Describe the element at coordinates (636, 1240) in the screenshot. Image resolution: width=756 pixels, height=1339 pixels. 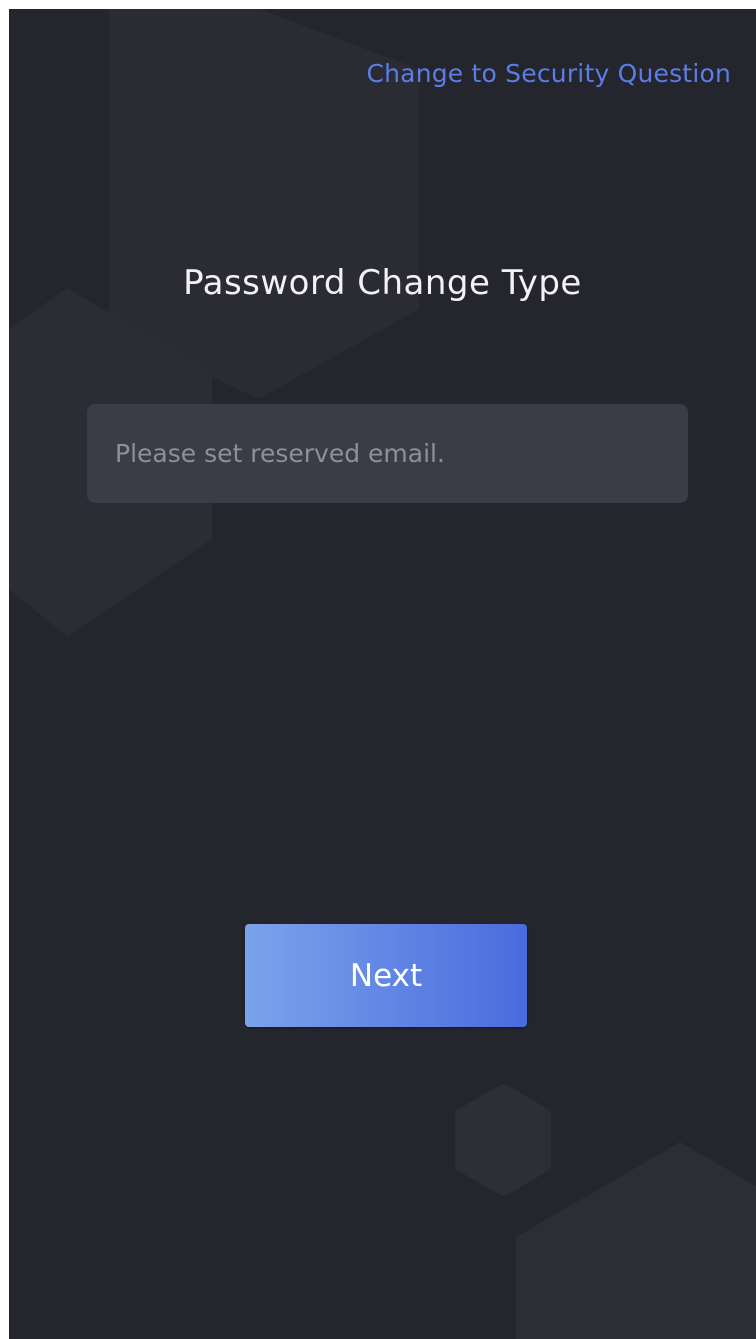
I see `hexagon-shape-bottom-right` at that location.